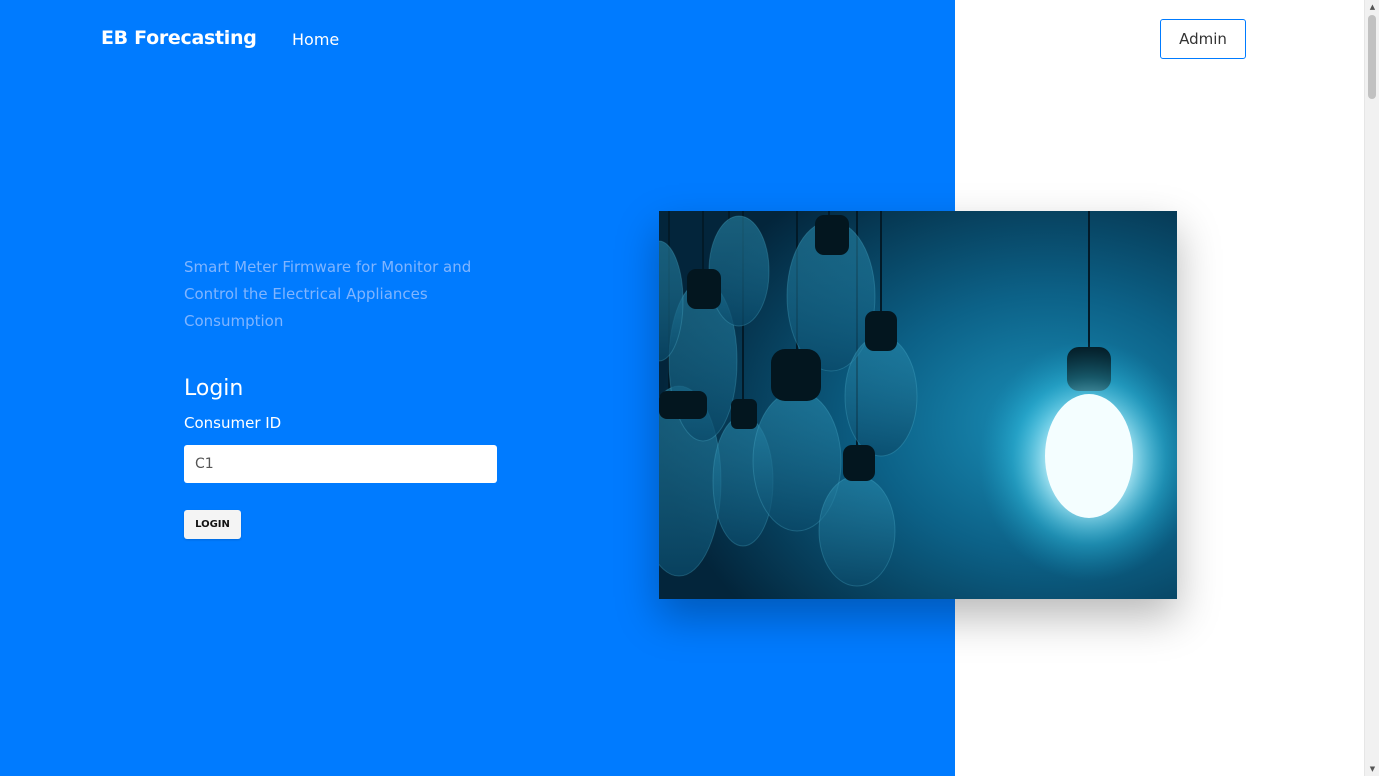 The width and height of the screenshot is (1379, 776). Describe the element at coordinates (340, 464) in the screenshot. I see `consumer-id-input` at that location.